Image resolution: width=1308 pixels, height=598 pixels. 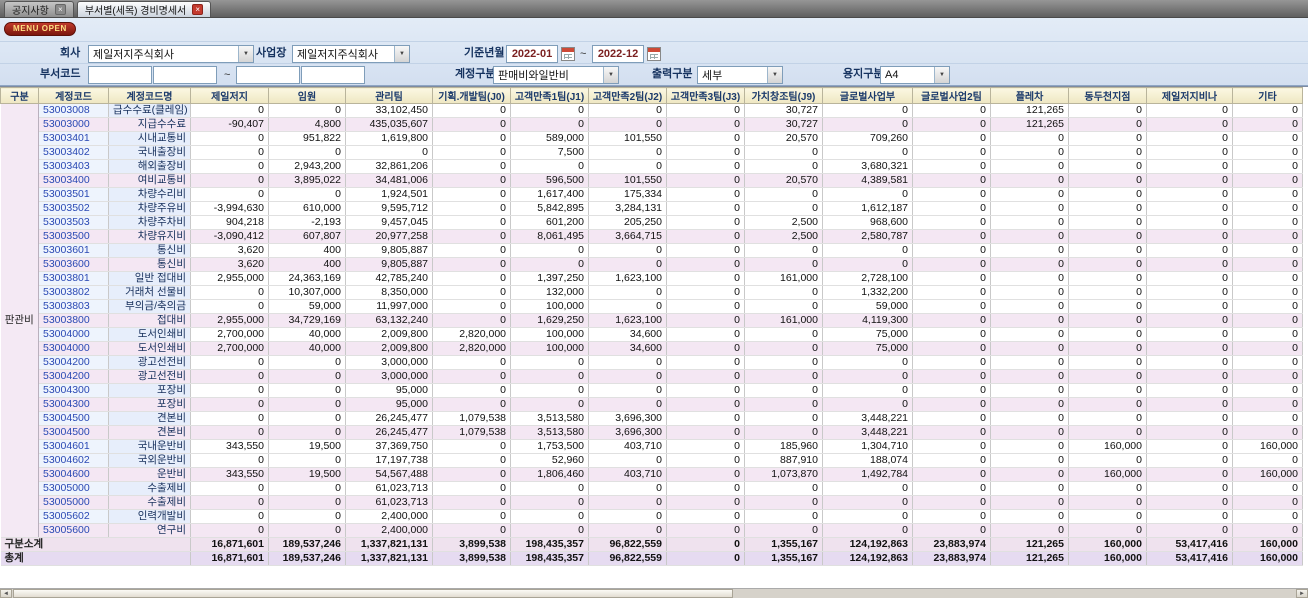 I want to click on subtotal-row: 53004200 광고선전비 0 0 3,000,000 0 0 0 0 0 0 0 0 0 0 0, so click(x=652, y=376).